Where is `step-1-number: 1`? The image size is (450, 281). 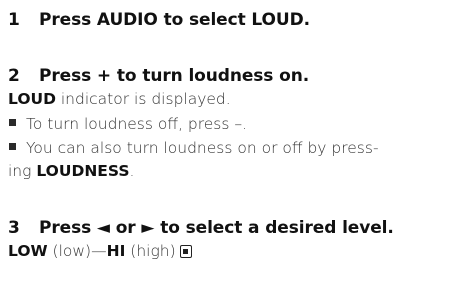
step-1-number: 1 is located at coordinates (14, 20).